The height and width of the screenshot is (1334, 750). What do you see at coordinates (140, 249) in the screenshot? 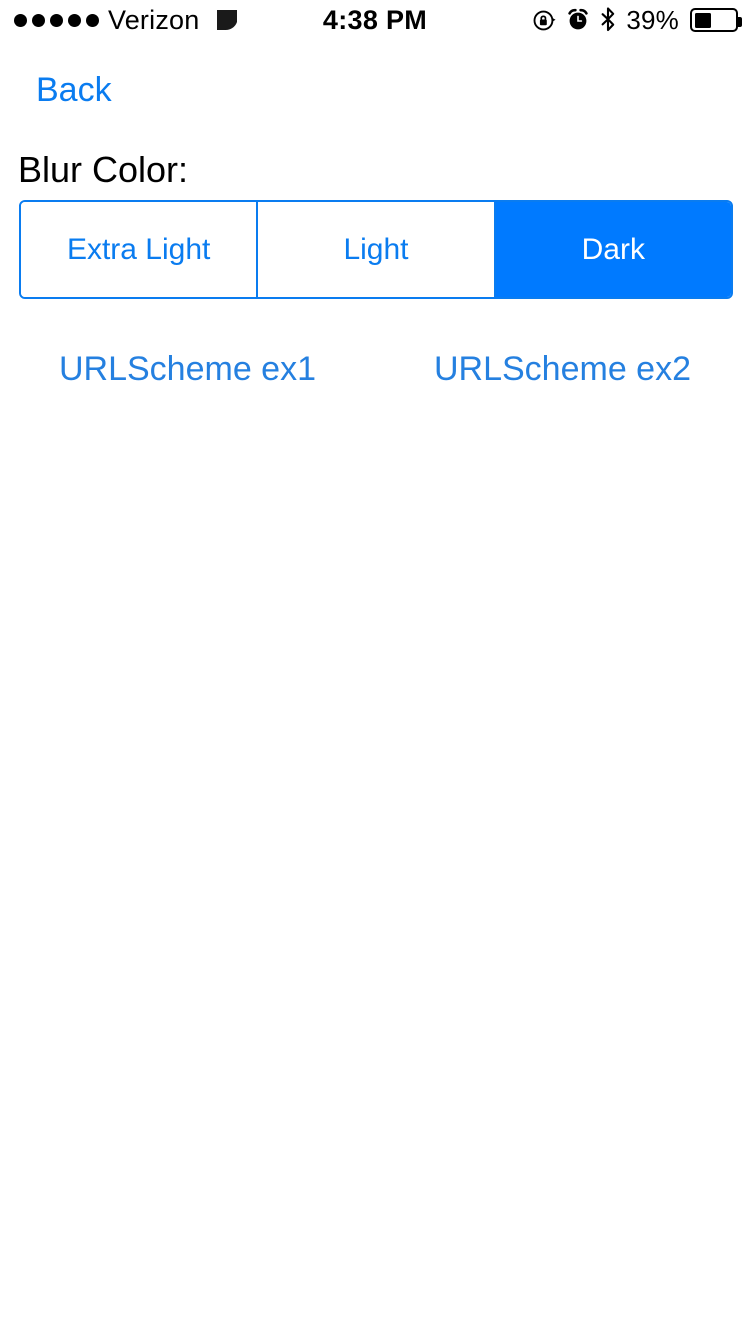
I see `segment-extra-light: Extra Light` at bounding box center [140, 249].